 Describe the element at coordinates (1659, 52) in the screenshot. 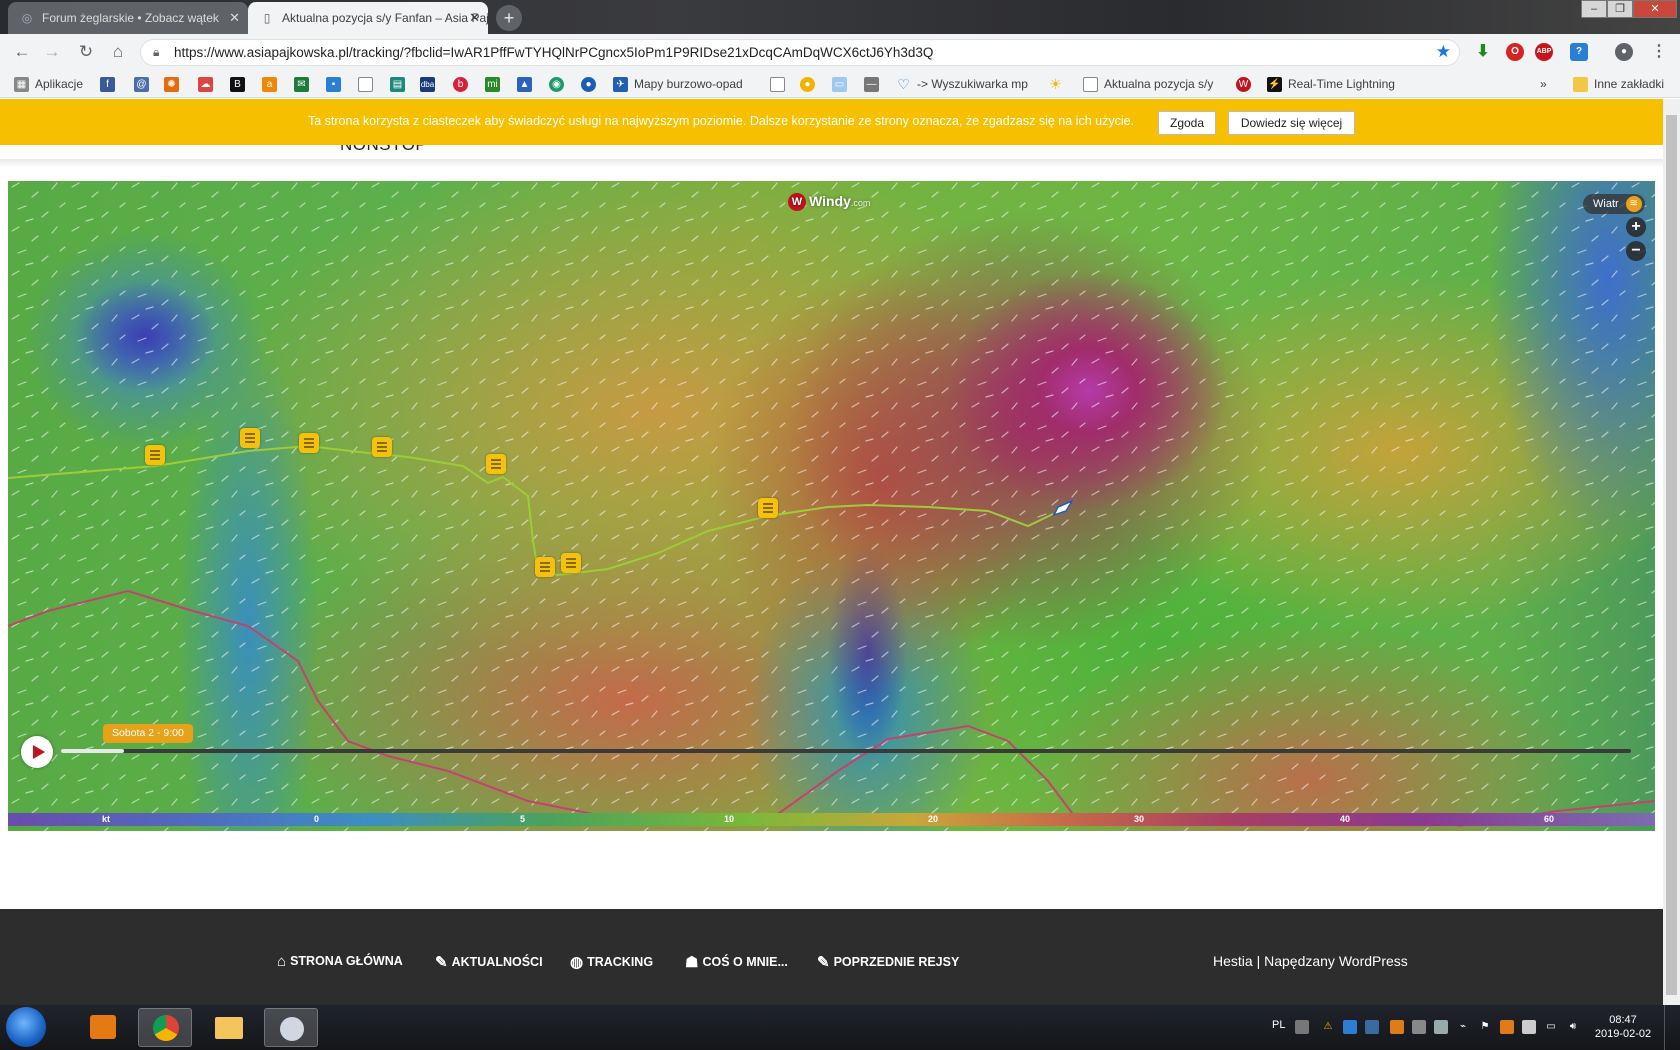

I see `menu-icon: ⋮` at that location.